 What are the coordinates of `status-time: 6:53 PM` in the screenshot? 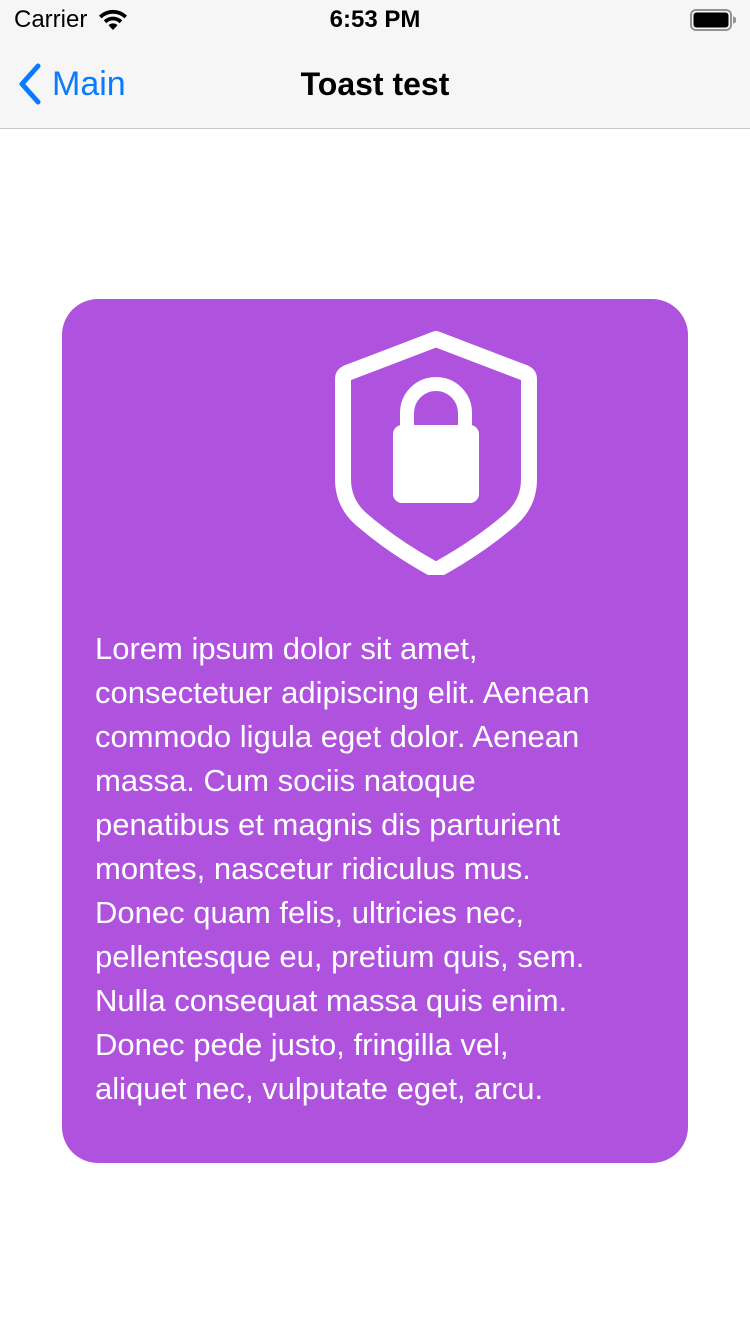 It's located at (375, 19).